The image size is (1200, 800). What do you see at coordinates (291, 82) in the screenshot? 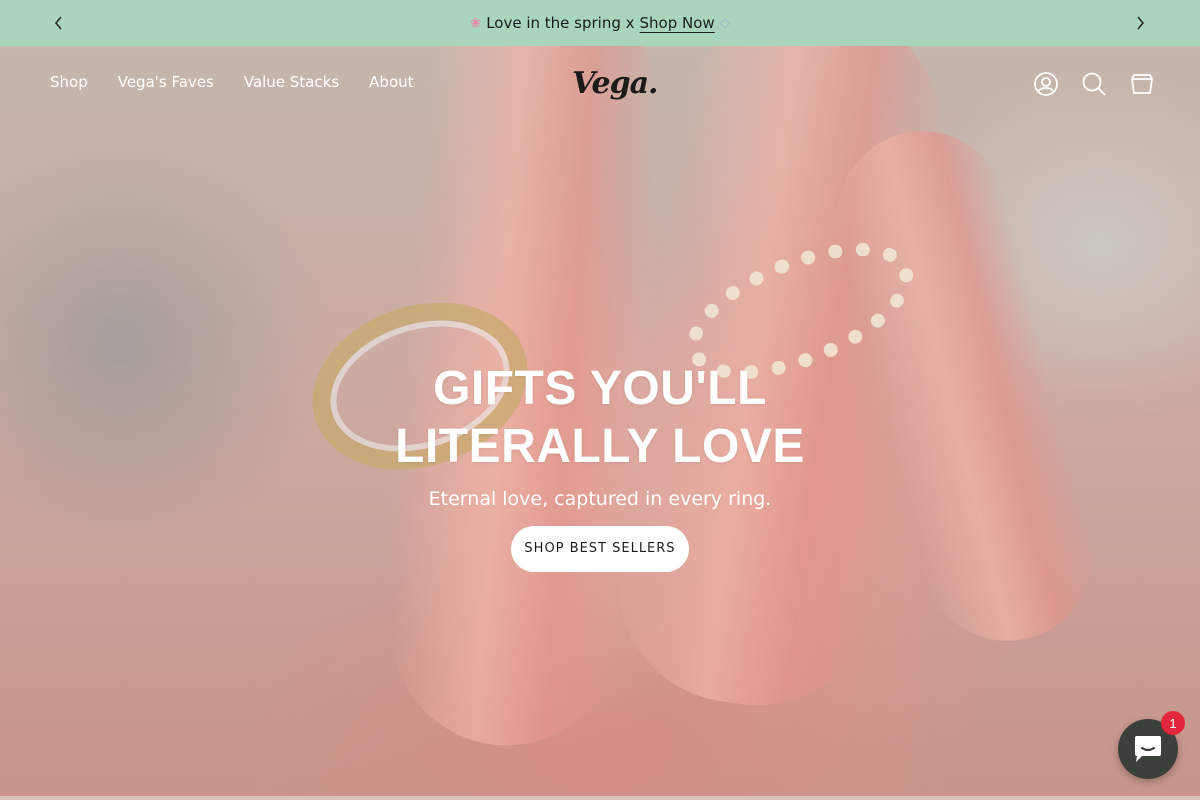
I see `nav-item-value-stacks: Value Stacks` at bounding box center [291, 82].